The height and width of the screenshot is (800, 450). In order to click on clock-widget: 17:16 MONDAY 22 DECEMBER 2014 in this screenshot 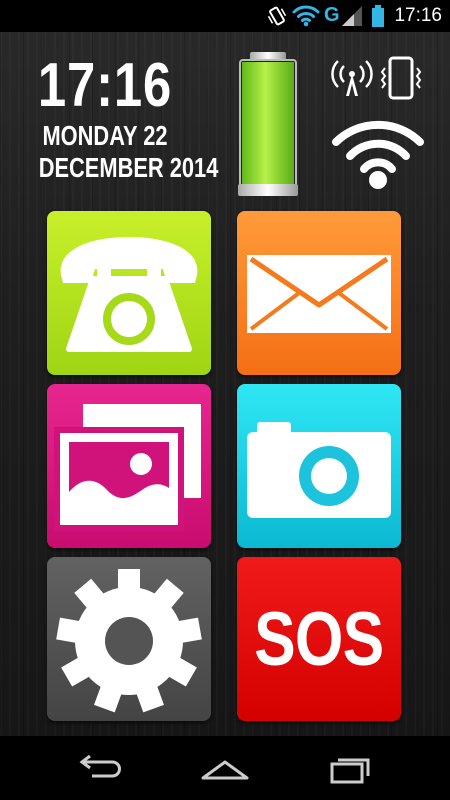, I will do `click(119, 117)`.